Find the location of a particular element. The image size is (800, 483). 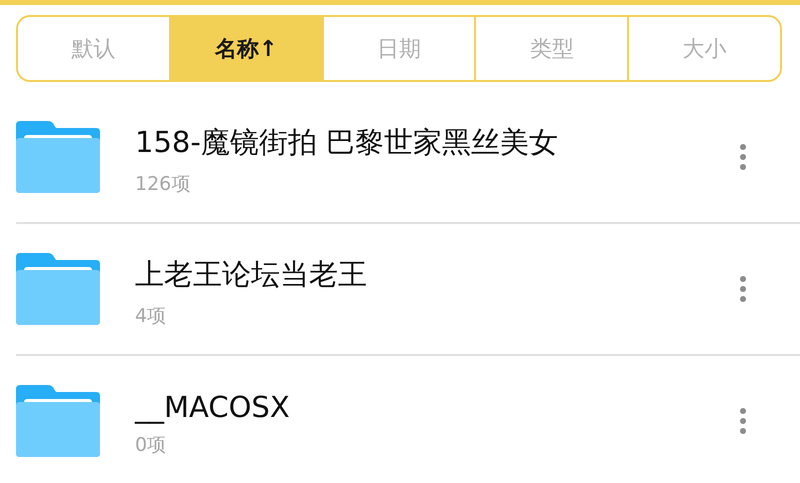

sort-tab: 名称↑ is located at coordinates (245, 48).